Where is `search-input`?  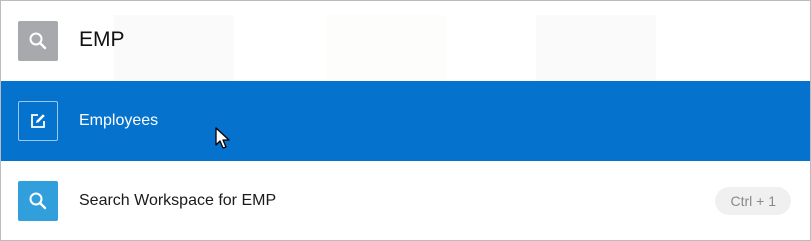 search-input is located at coordinates (379, 40).